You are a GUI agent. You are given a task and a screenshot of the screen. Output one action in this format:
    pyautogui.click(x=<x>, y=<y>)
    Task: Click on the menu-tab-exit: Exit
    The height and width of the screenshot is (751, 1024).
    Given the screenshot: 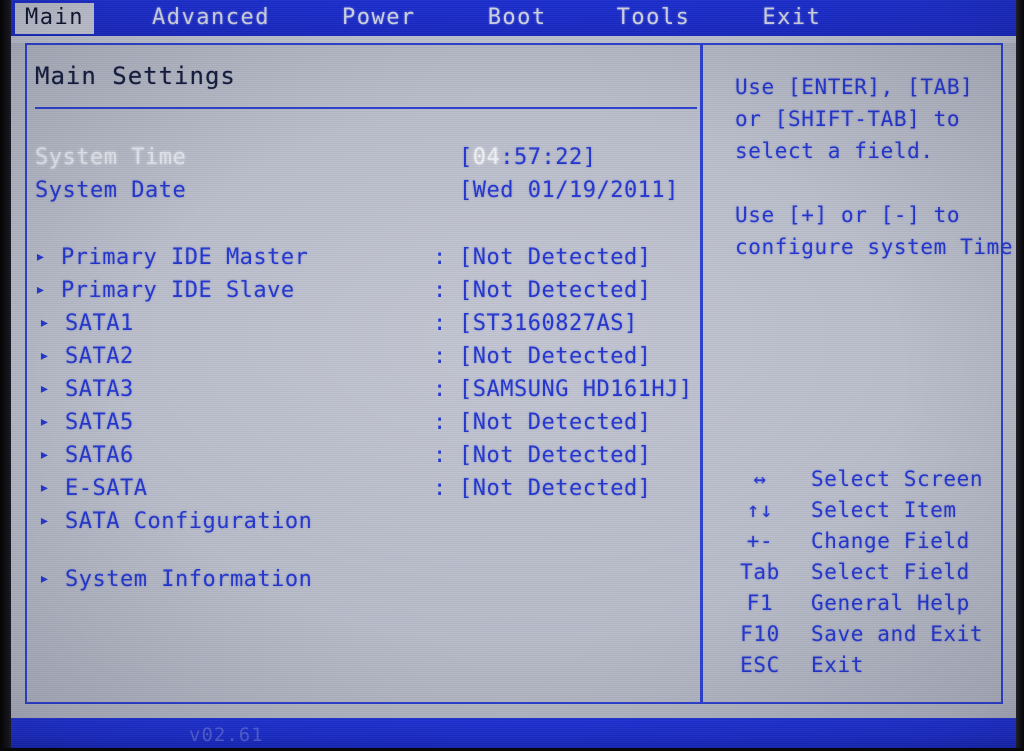 What is the action you would take?
    pyautogui.click(x=791, y=18)
    